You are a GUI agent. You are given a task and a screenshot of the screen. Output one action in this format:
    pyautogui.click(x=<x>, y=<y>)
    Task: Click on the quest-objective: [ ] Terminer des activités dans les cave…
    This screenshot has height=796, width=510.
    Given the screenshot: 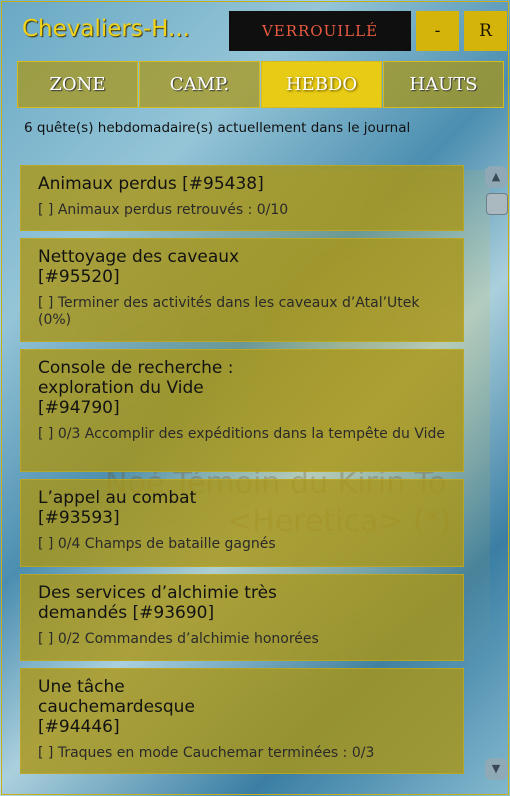 What is the action you would take?
    pyautogui.click(x=229, y=311)
    